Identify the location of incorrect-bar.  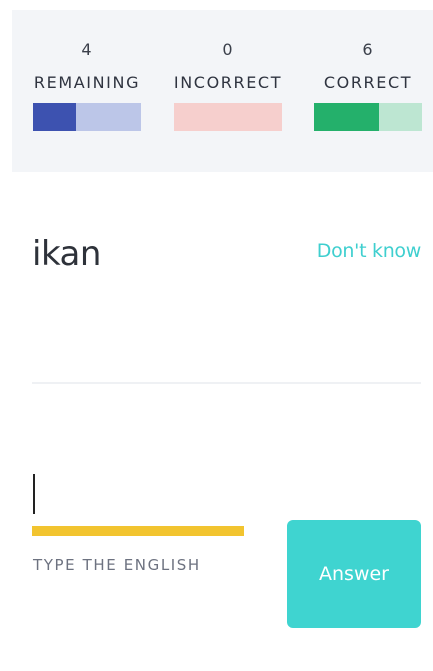
(228, 117).